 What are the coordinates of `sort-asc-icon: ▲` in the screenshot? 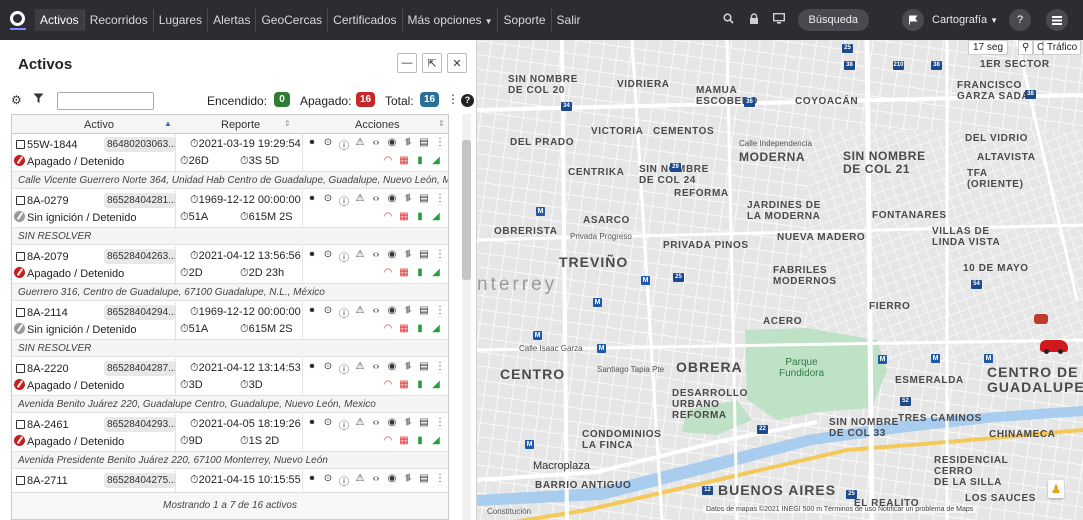 It's located at (168, 123).